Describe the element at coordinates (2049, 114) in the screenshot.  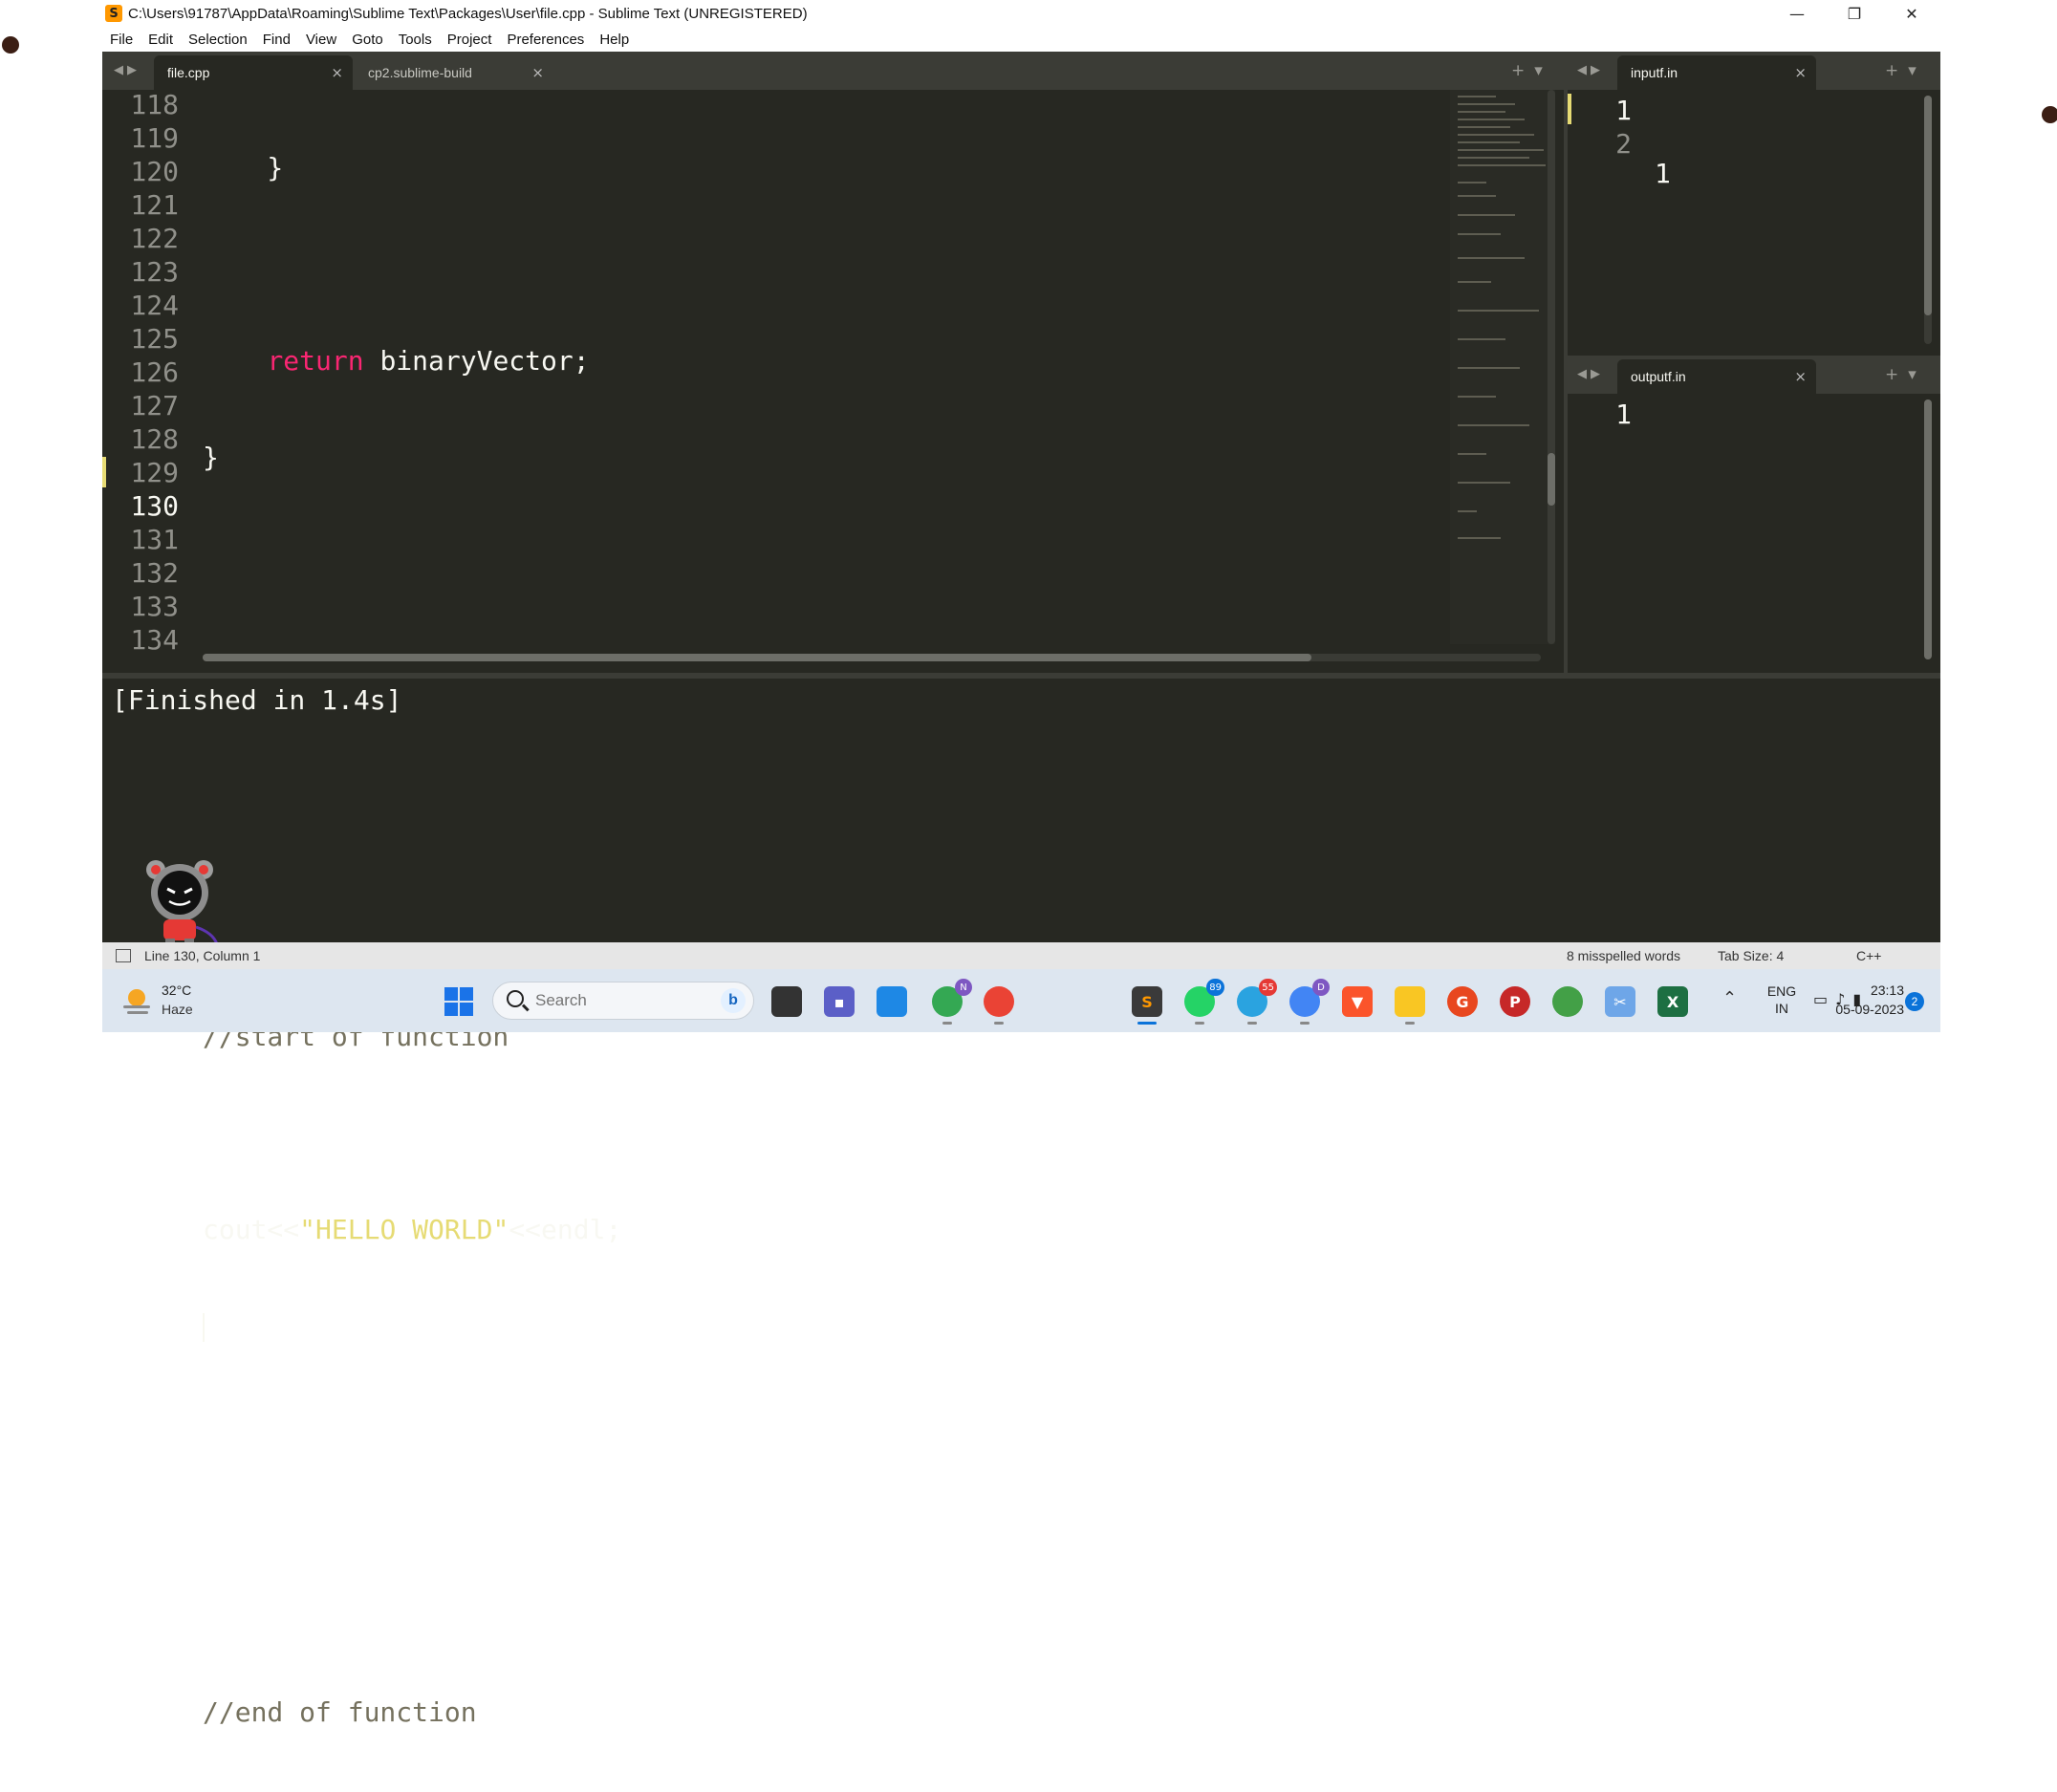
I see `desktop-dot-right` at that location.